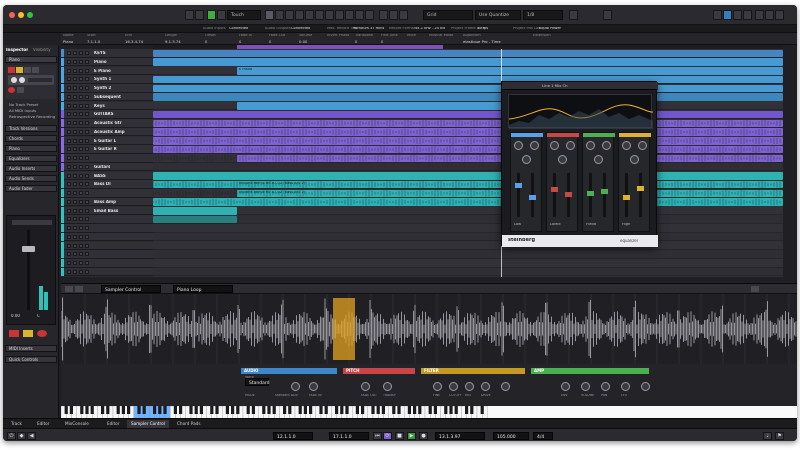 Image resolution: width=800 pixels, height=450 pixels. I want to click on color-picker-icon, so click(607, 15).